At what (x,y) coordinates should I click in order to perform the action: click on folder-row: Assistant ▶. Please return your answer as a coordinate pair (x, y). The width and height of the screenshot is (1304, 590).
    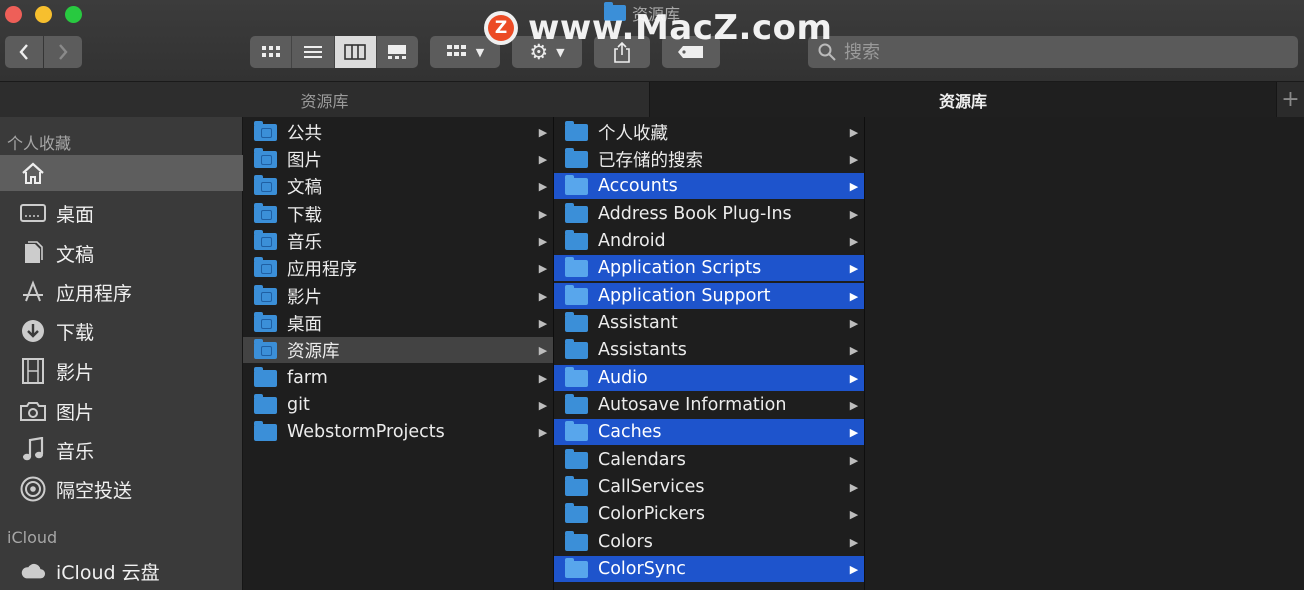
    Looking at the image, I should click on (709, 323).